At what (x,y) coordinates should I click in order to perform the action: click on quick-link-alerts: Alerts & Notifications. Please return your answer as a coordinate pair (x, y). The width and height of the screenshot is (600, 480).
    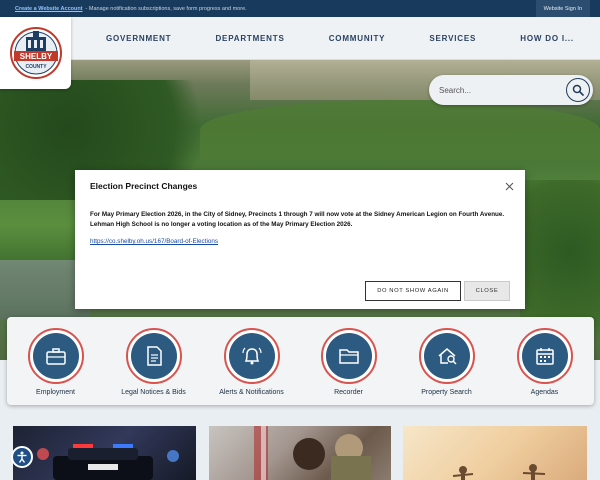
    Looking at the image, I should click on (251, 361).